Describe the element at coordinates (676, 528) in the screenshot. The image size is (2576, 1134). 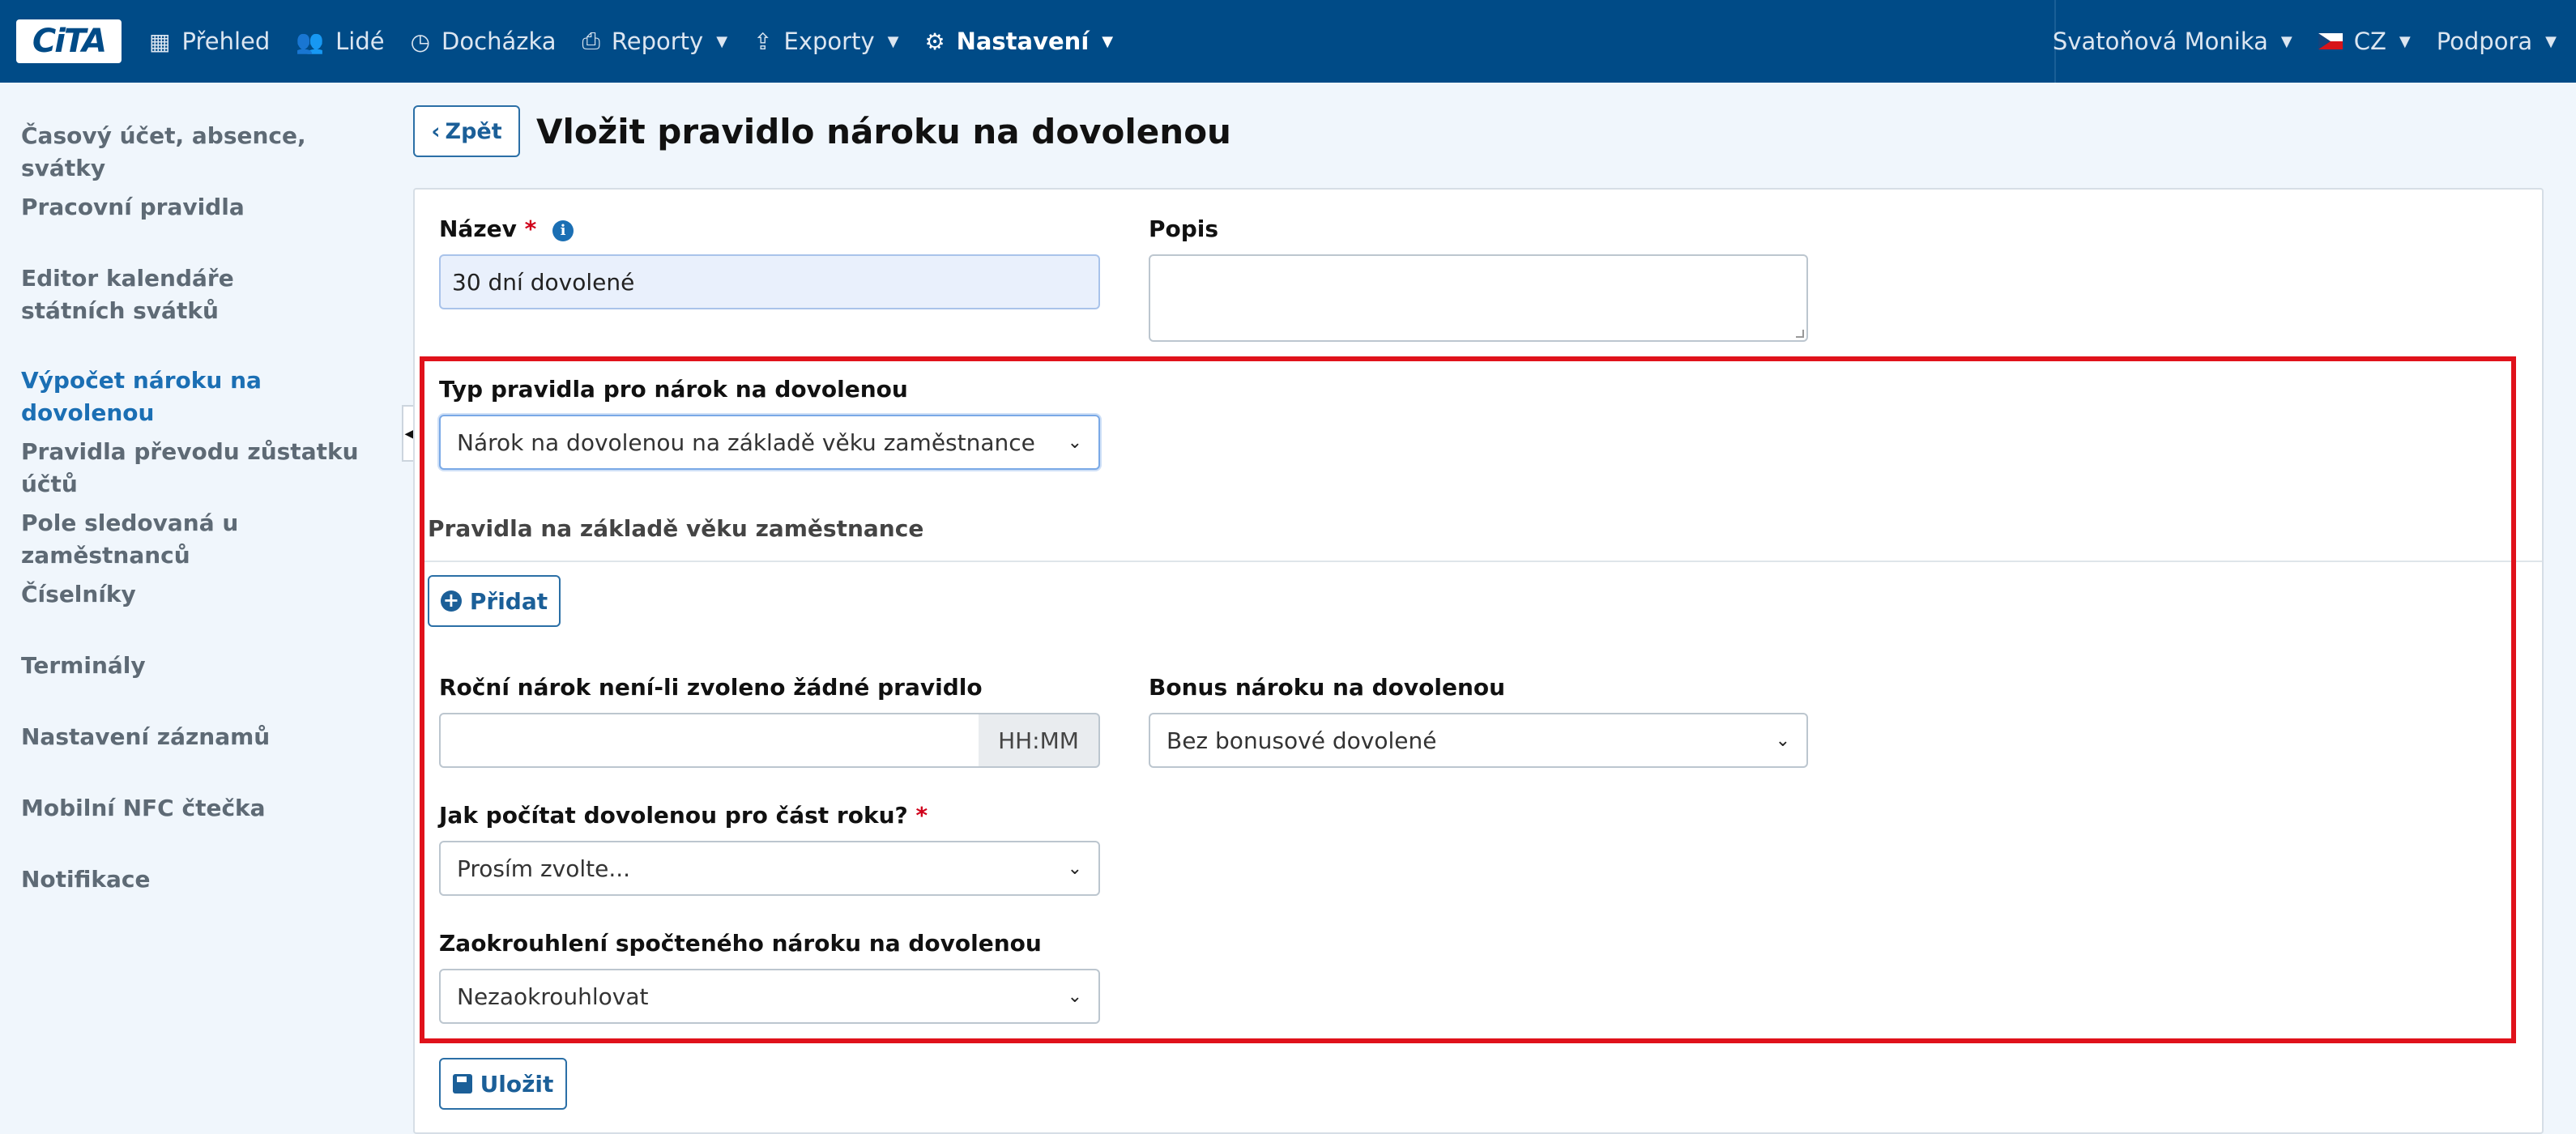
I see `age-rules-title: Pravidla na základě věku zaměstnance` at that location.